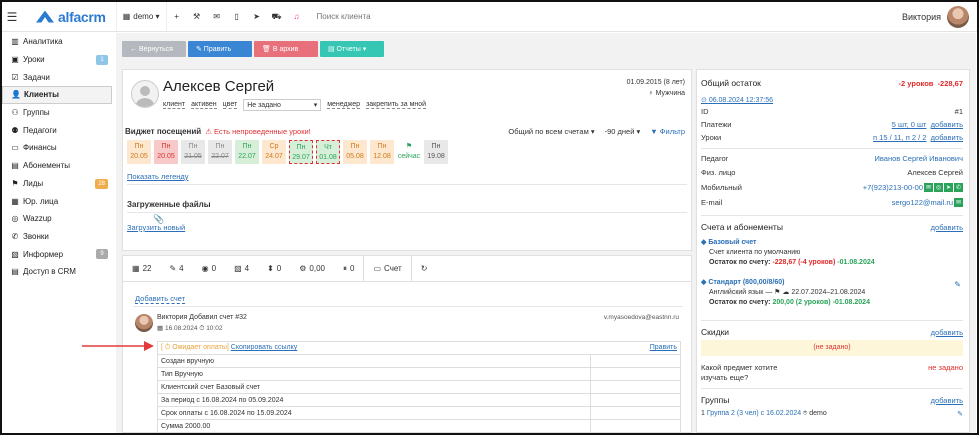  What do you see at coordinates (57, 219) in the screenshot?
I see `sidebar-item-whatsapp: ◎ Wazzup` at bounding box center [57, 219].